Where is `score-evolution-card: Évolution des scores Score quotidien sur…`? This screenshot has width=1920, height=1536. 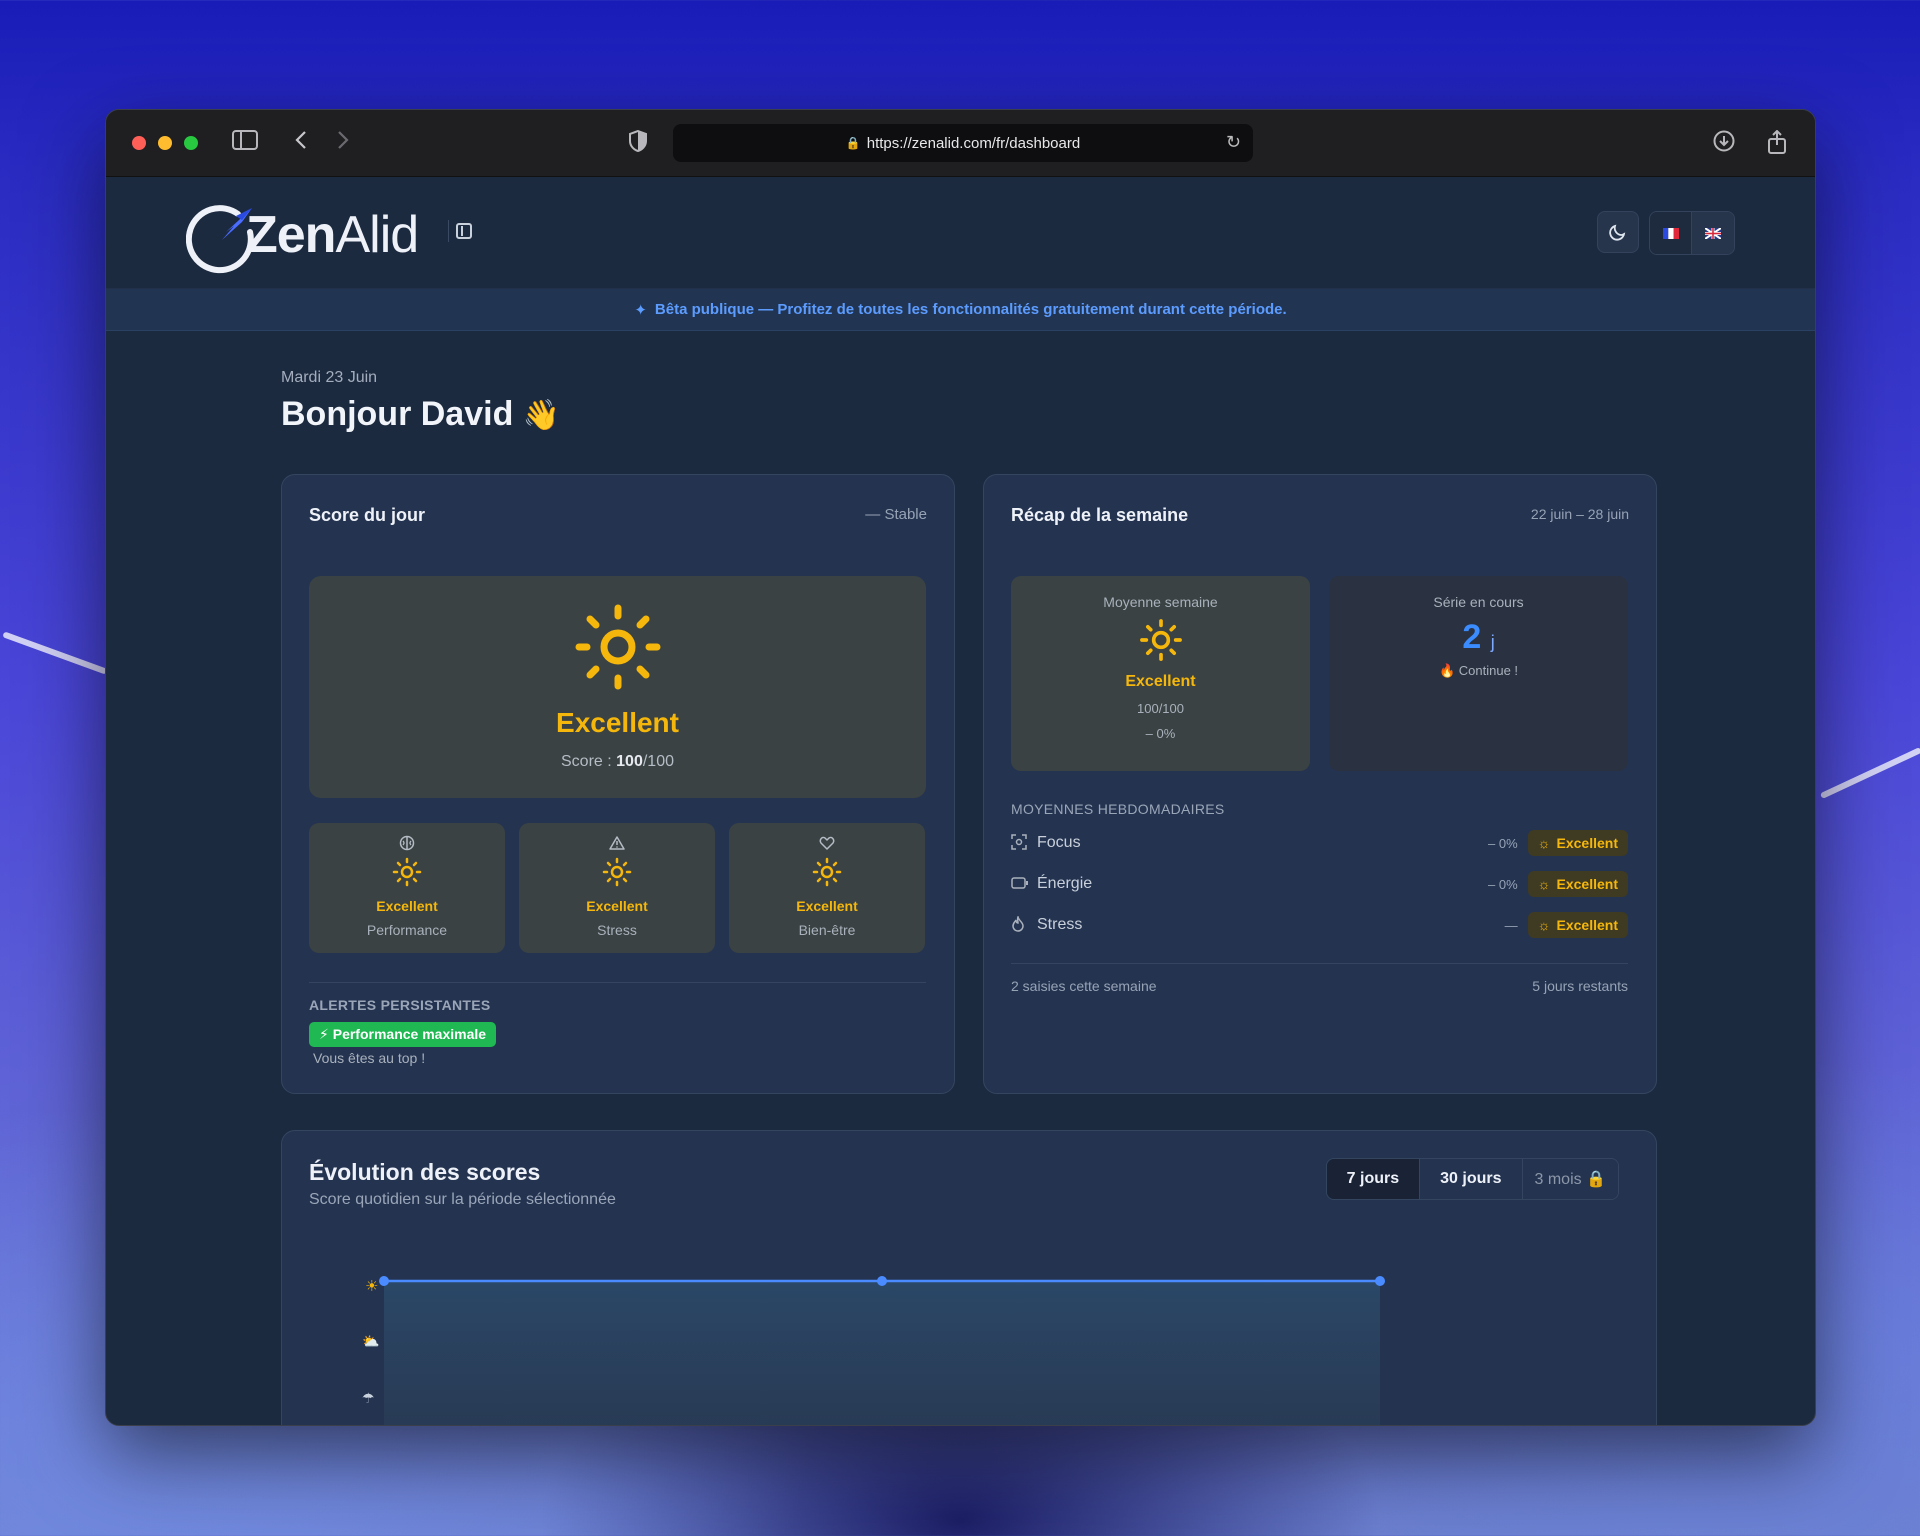
score-evolution-card: Évolution des scores Score quotidien sur… is located at coordinates (969, 1277).